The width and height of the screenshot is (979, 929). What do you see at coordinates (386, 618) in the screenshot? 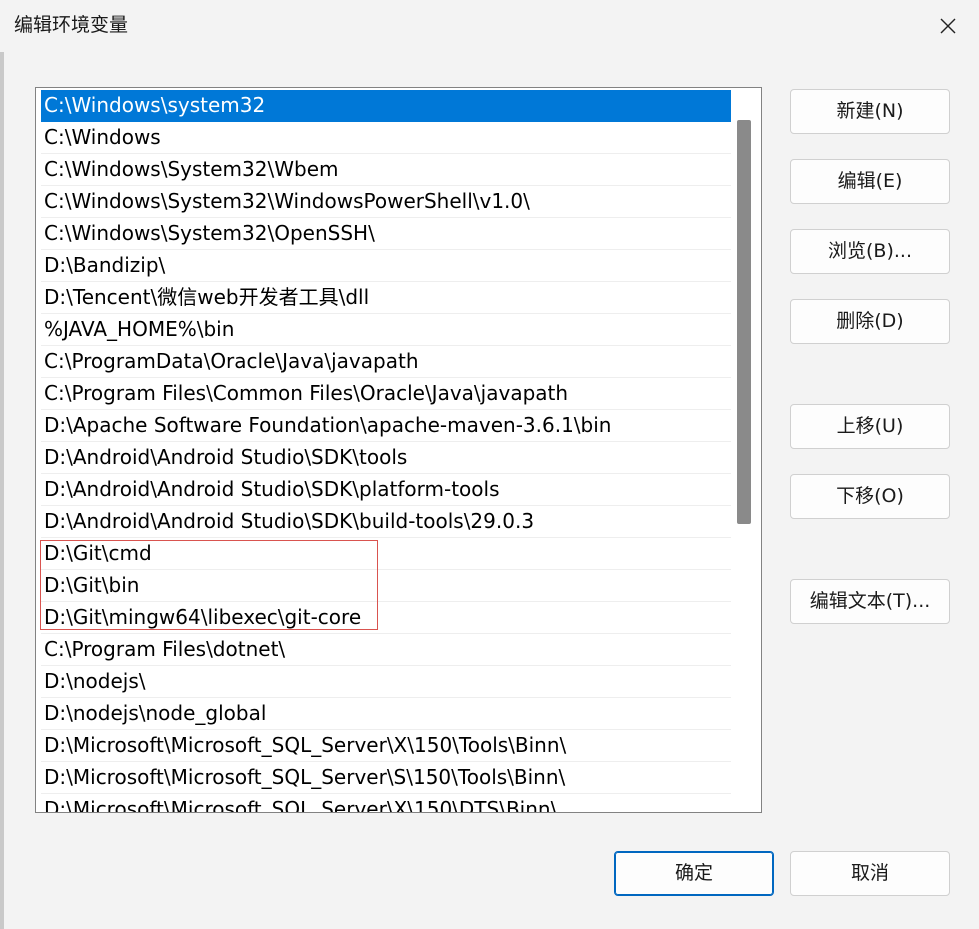
I see `list-item: D:\Git\mingw64\libexec\git-core` at bounding box center [386, 618].